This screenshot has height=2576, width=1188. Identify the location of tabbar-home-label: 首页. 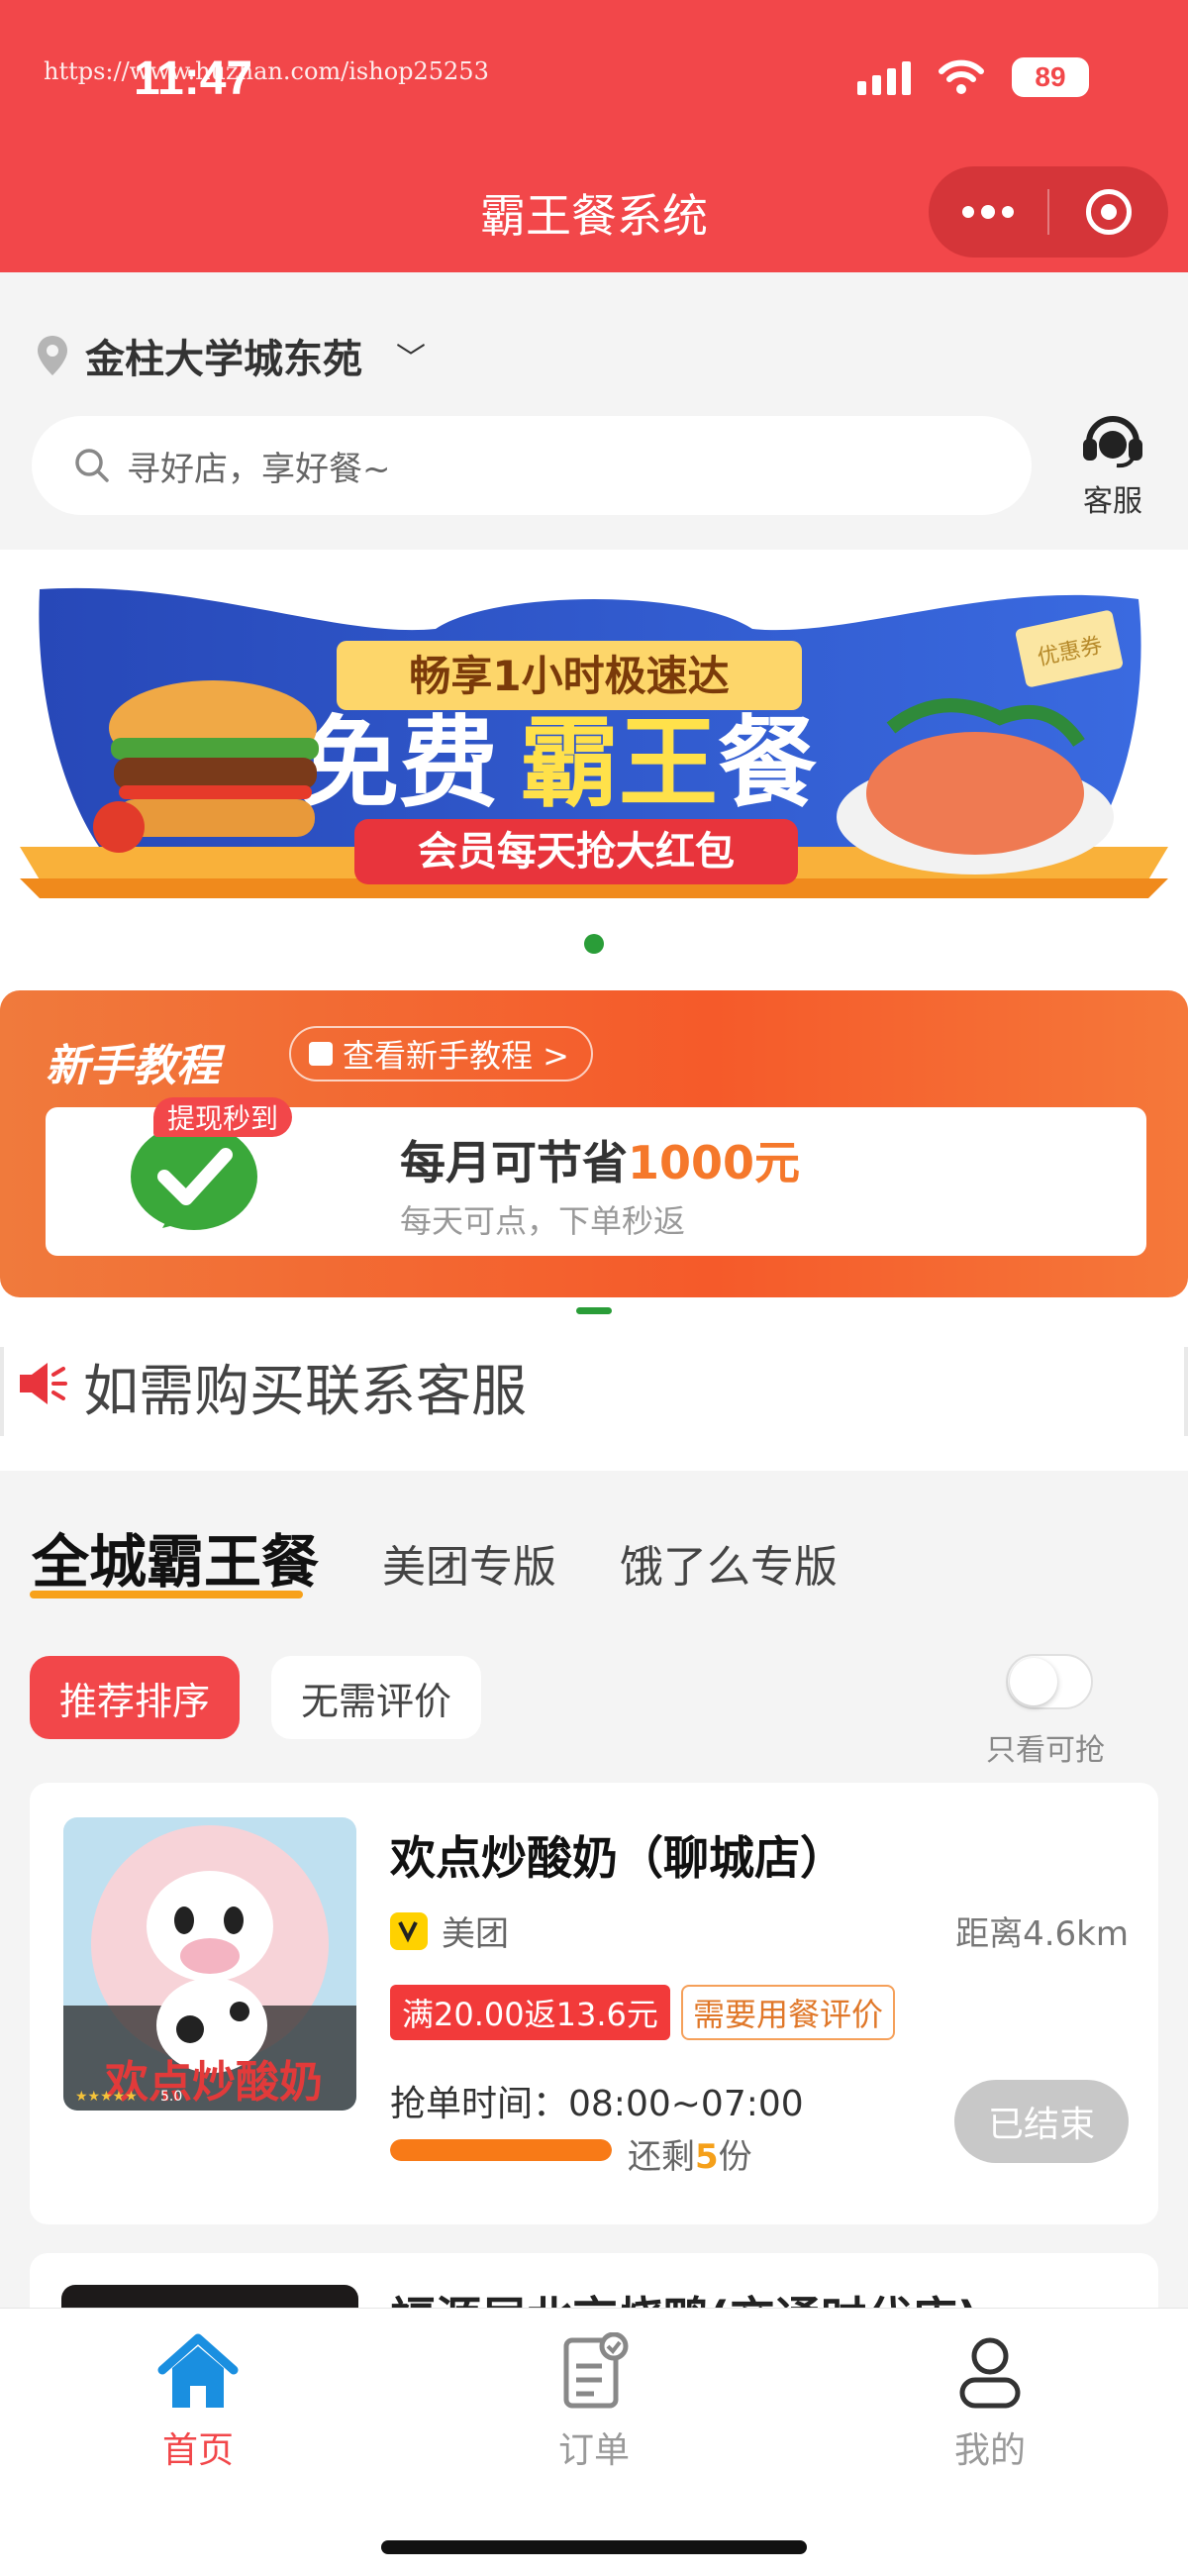
(197, 2450).